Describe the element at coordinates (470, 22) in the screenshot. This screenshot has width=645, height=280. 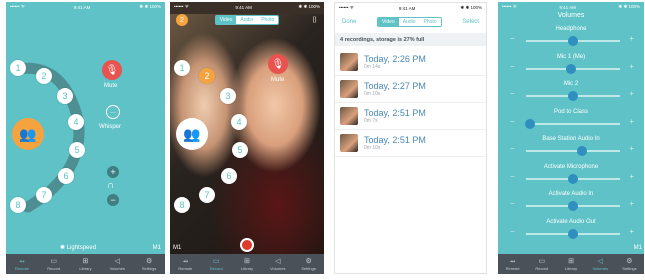
I see `select-button: Select` at that location.